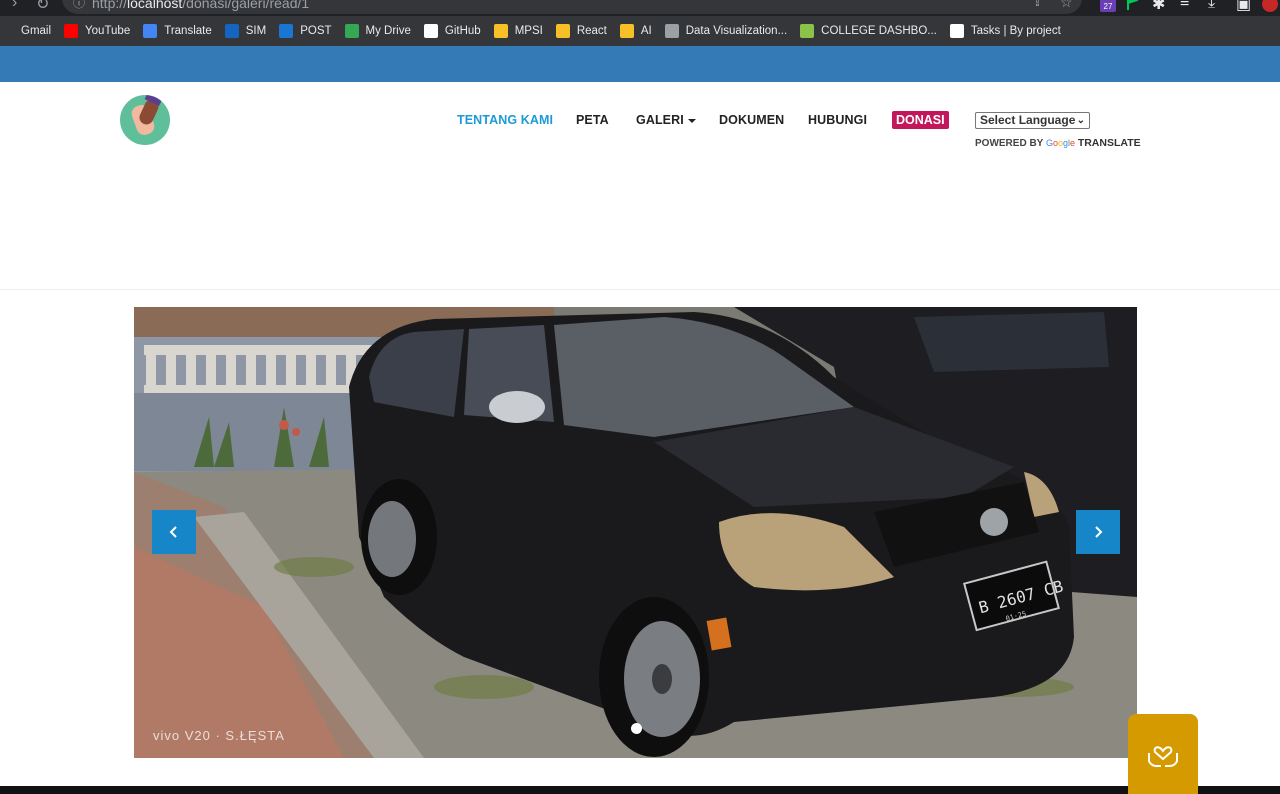 Image resolution: width=1280 pixels, height=794 pixels. Describe the element at coordinates (1080, 120) in the screenshot. I see `chevron-down-icon: ⌄` at that location.